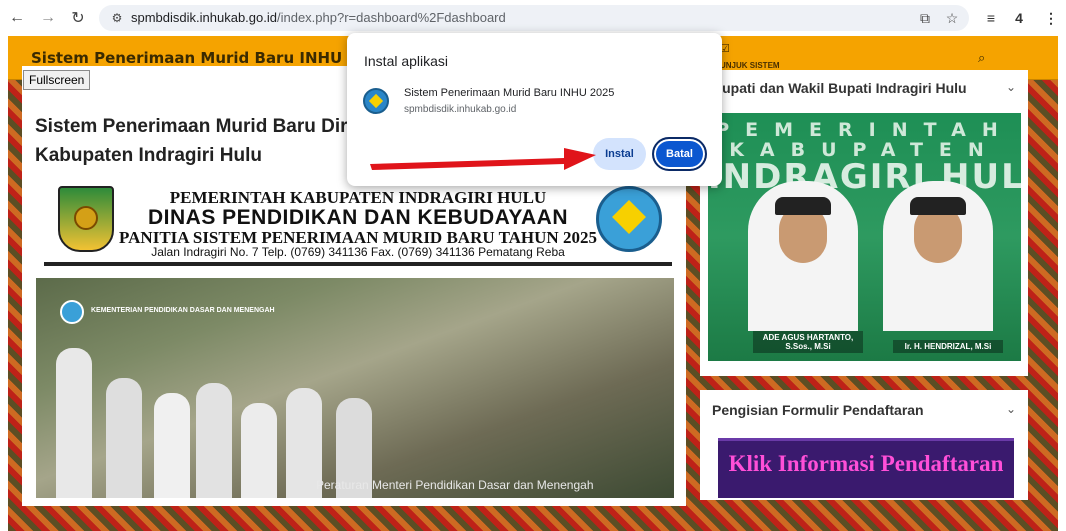  I want to click on bupati-name: ADE AGUS HARTANTO, S.Sos., M.Si, so click(808, 342).